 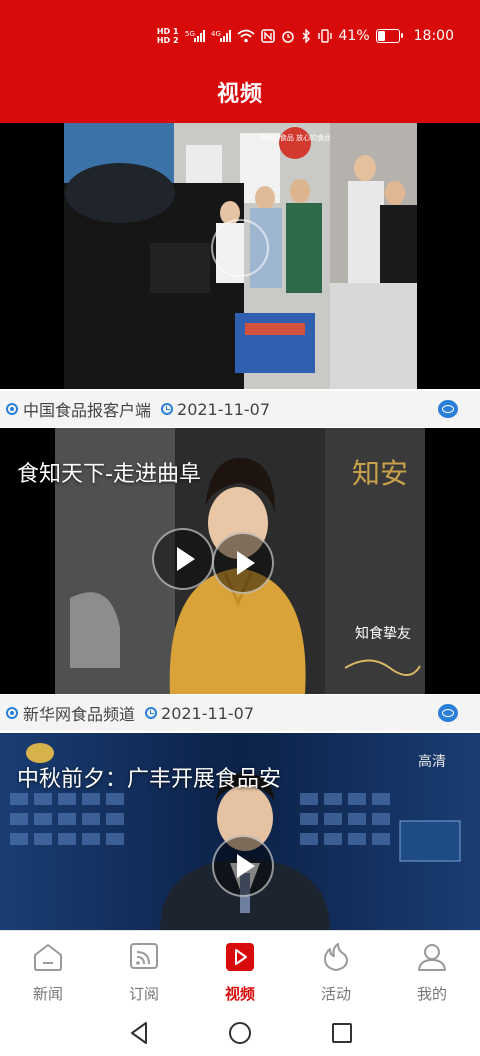 I want to click on video-meta-1: 中国食品报客户端 2021-11-07, so click(x=240, y=409).